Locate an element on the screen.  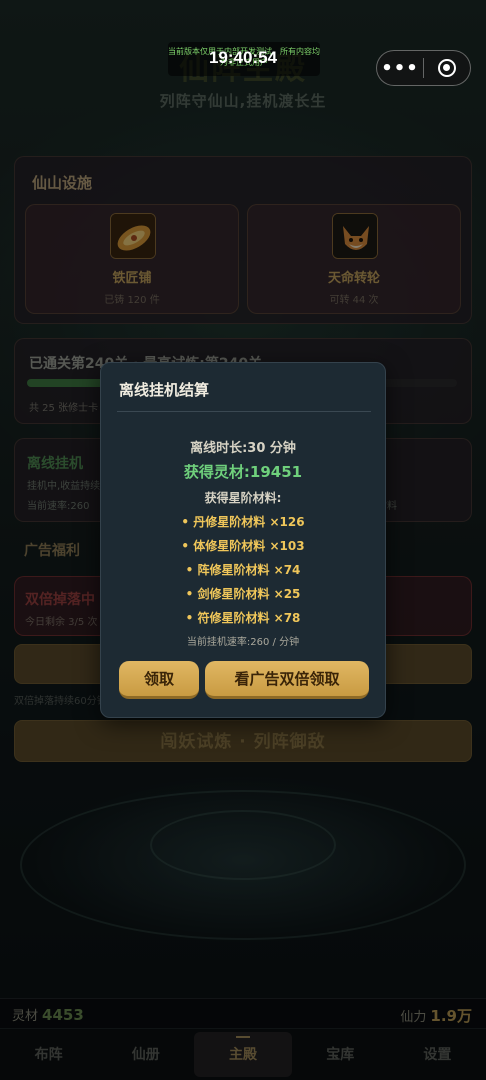
miniprogram-capsule: ••• is located at coordinates (423, 68).